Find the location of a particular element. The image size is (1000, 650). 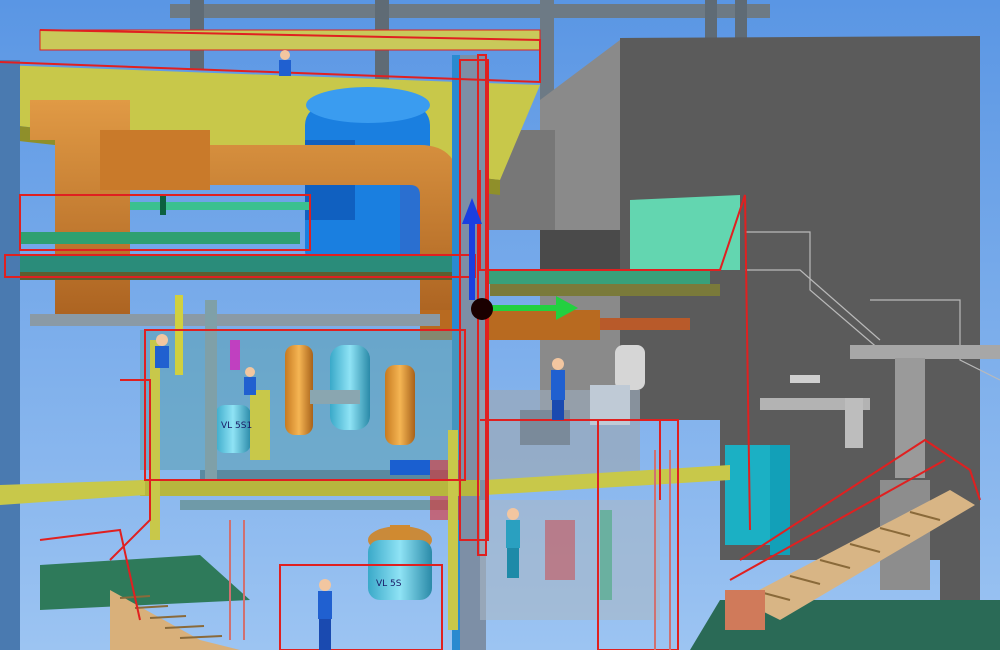

gizmo-origin-handle is located at coordinates (482, 309).